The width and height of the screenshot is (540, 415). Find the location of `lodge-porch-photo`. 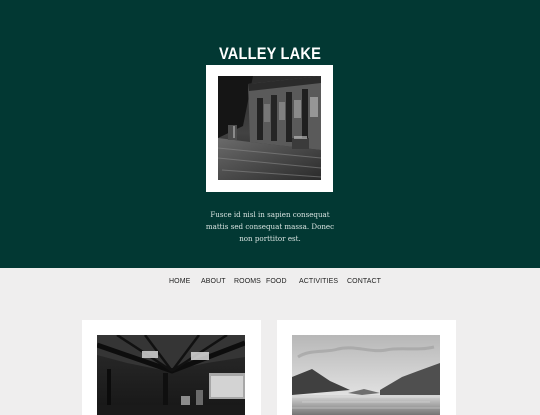

lodge-porch-photo is located at coordinates (269, 128).